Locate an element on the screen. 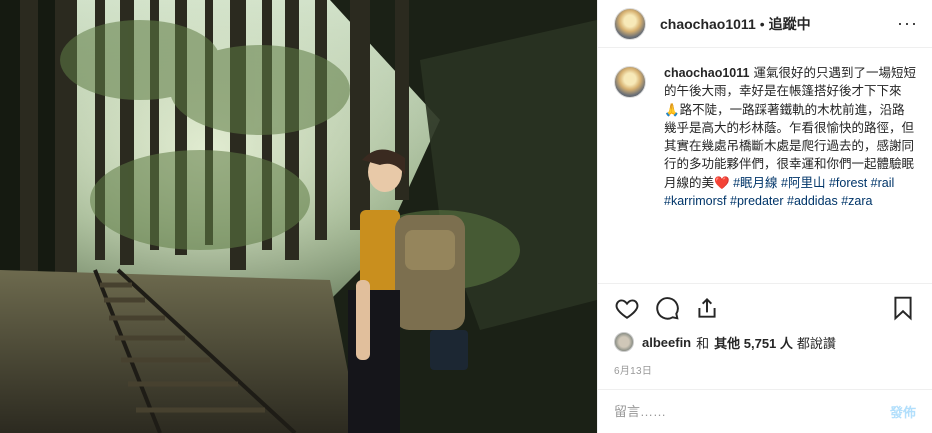 The width and height of the screenshot is (932, 433). liker-username: albeefin is located at coordinates (666, 342).